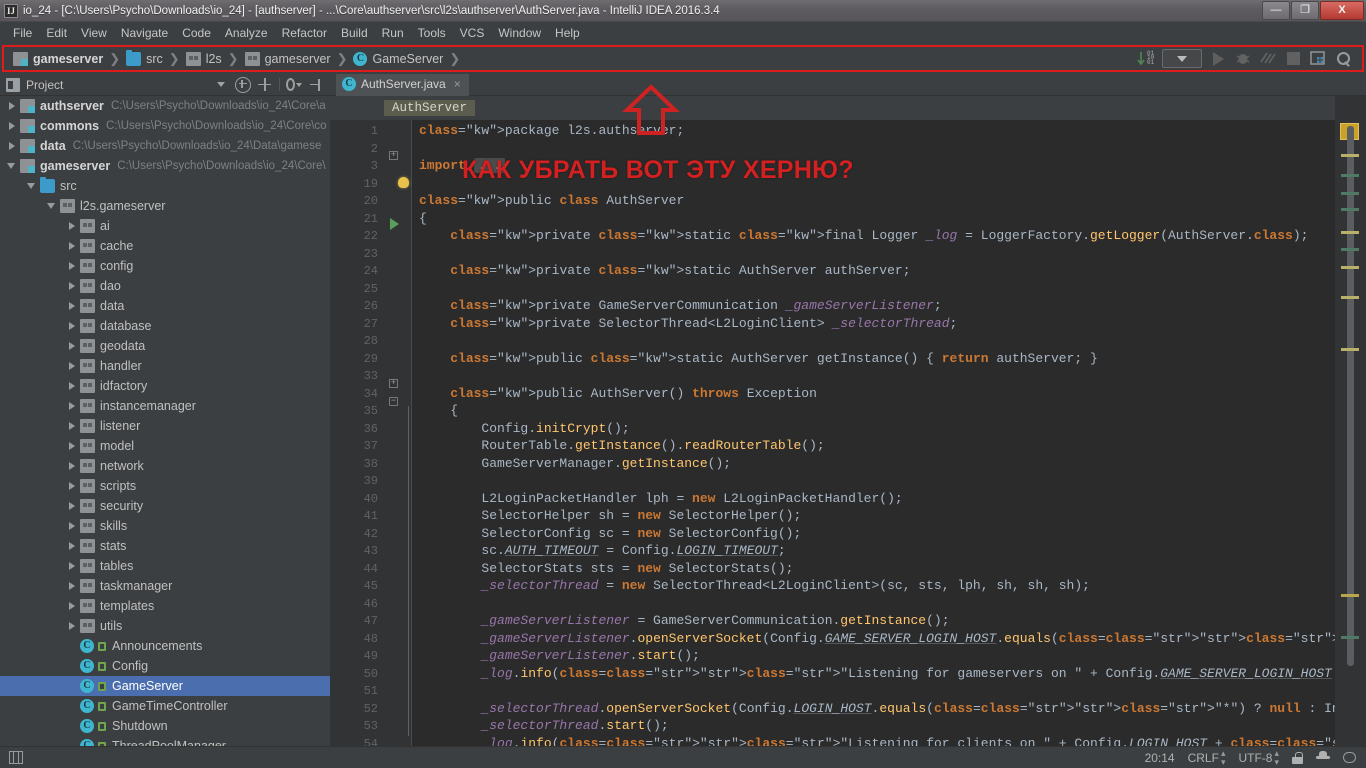 This screenshot has width=1366, height=768. What do you see at coordinates (1293, 59) in the screenshot?
I see `stop-icon` at bounding box center [1293, 59].